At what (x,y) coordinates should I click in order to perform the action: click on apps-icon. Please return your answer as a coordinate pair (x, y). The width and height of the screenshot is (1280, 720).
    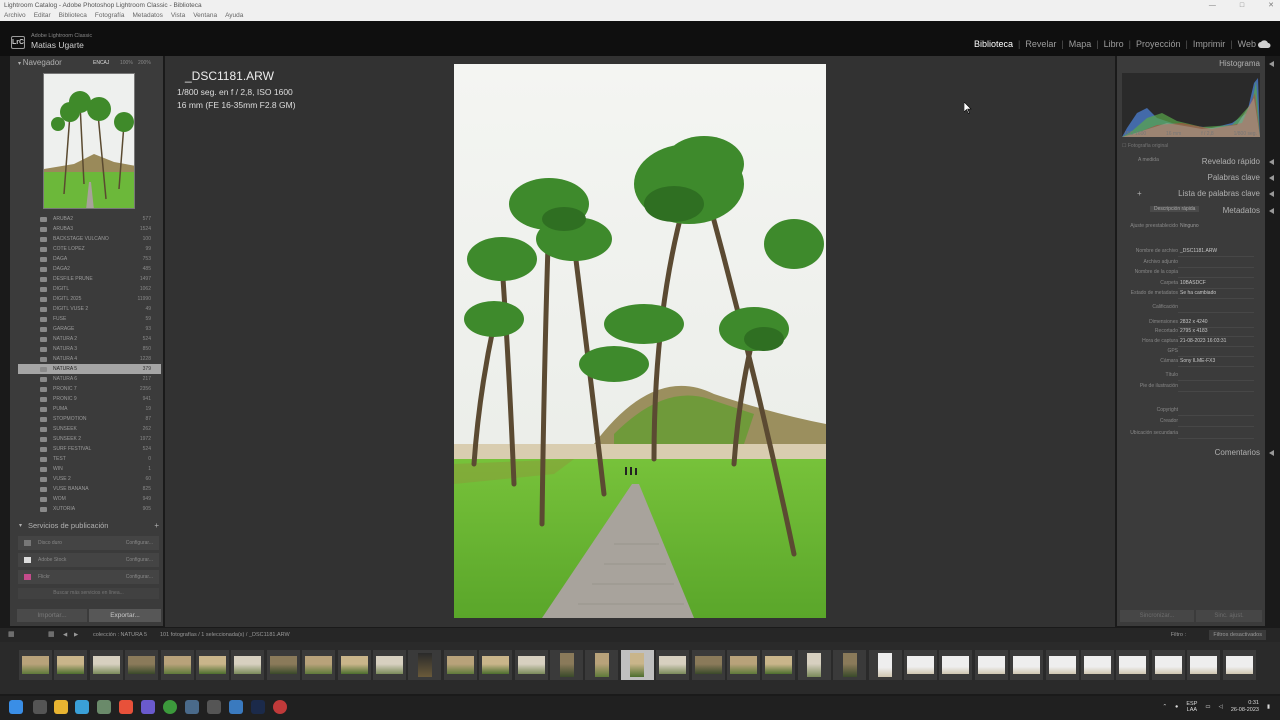
    Looking at the image, I should click on (214, 707).